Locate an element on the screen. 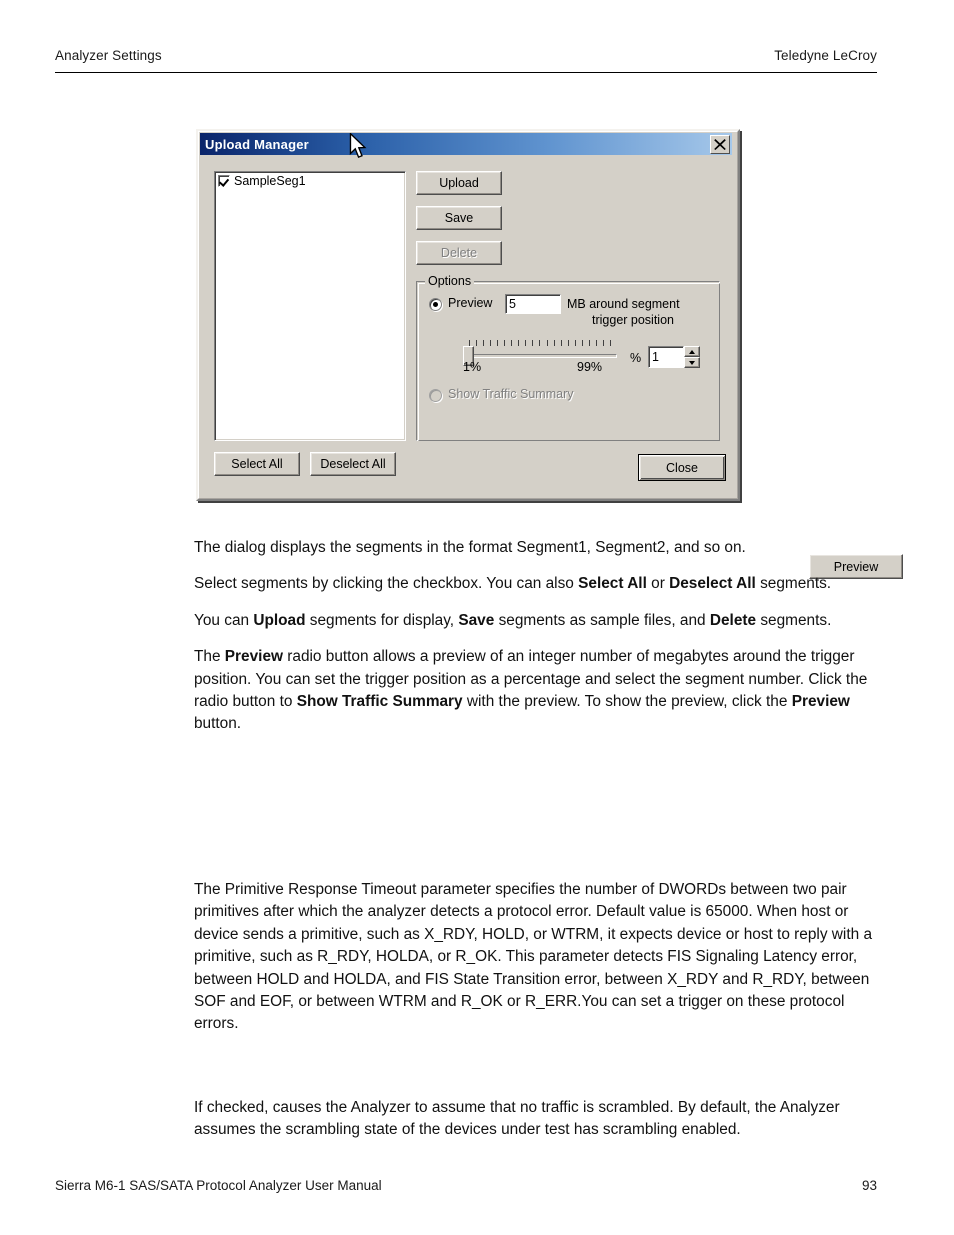 The image size is (954, 1235). emphasis-text: Deselect All is located at coordinates (712, 584).